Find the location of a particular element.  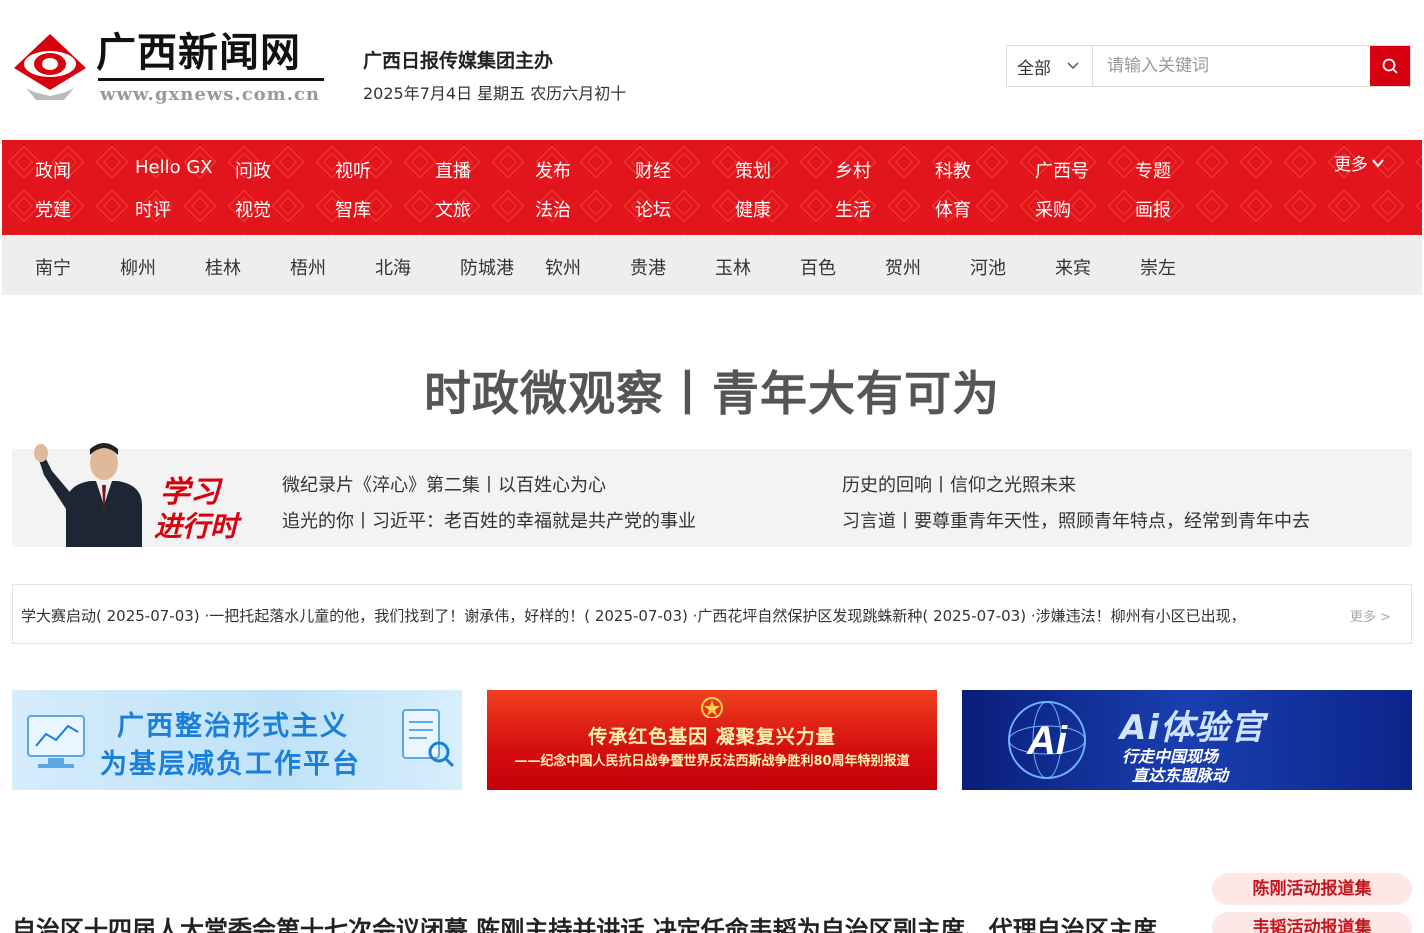

city-link: 河池 is located at coordinates (988, 267).